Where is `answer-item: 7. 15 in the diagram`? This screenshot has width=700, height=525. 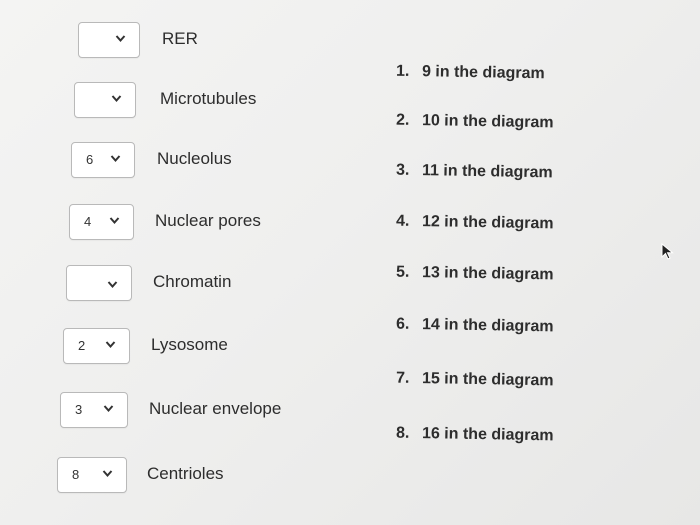
answer-item: 7. 15 in the diagram is located at coordinates (475, 380).